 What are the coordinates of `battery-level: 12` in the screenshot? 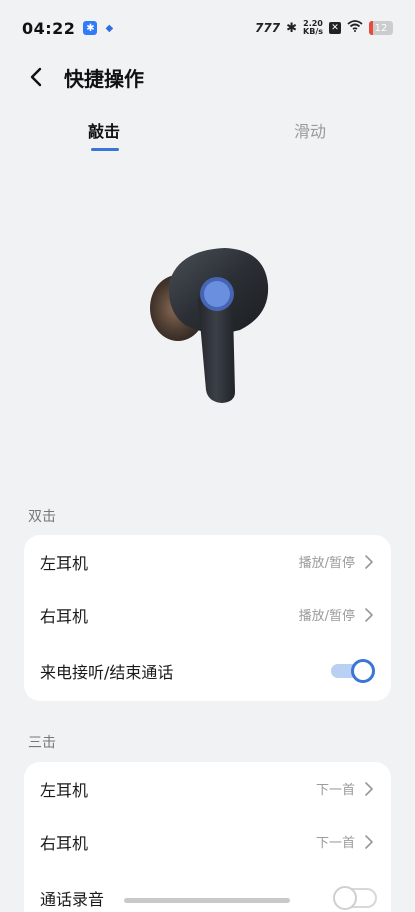 It's located at (381, 28).